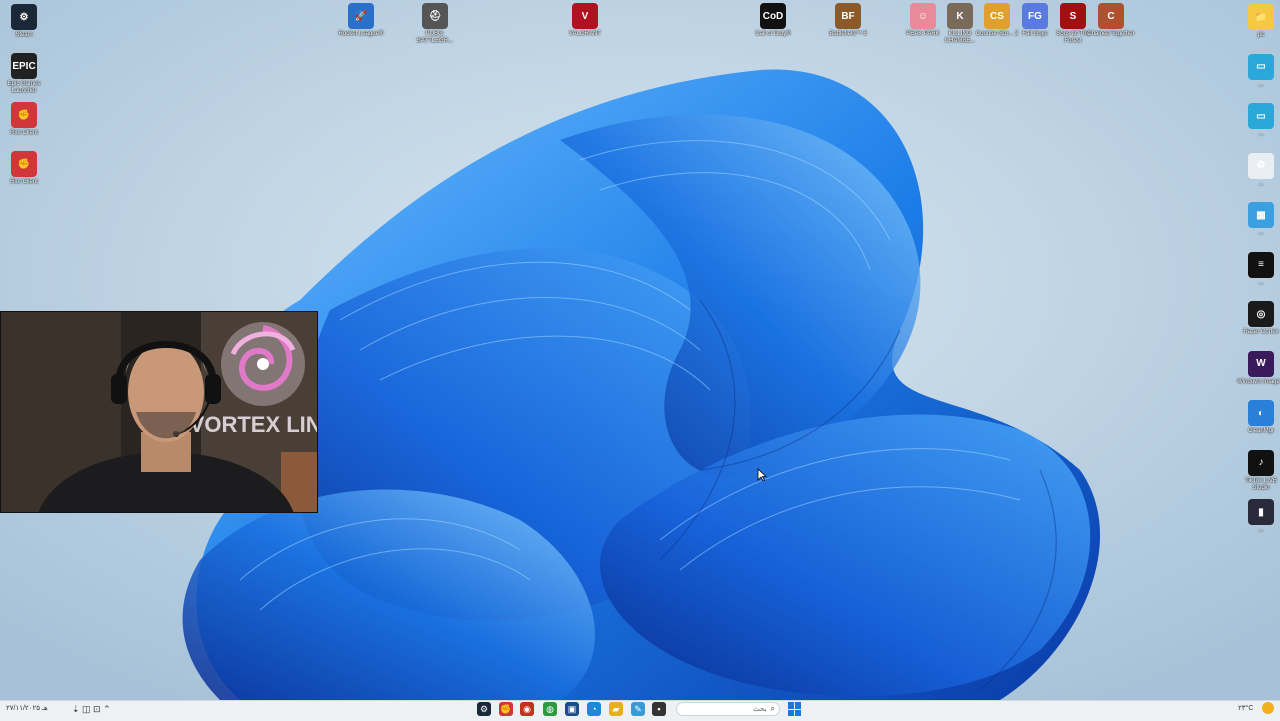  I want to click on search-placeholder: بحث, so click(760, 709).